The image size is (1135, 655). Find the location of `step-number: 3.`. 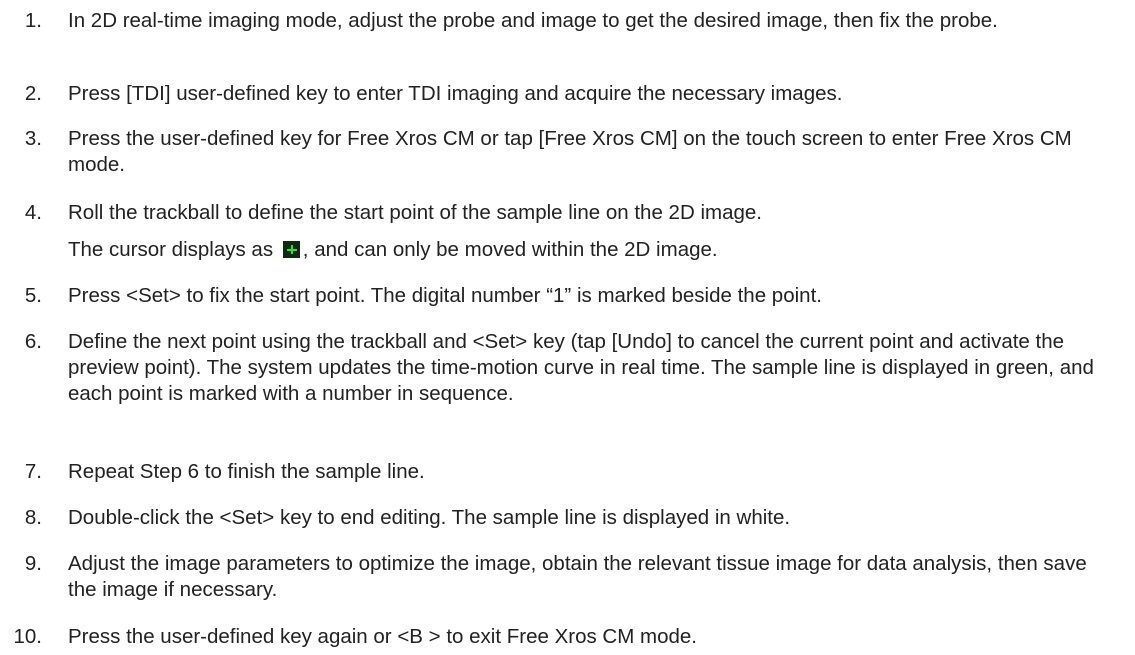

step-number: 3. is located at coordinates (33, 138).